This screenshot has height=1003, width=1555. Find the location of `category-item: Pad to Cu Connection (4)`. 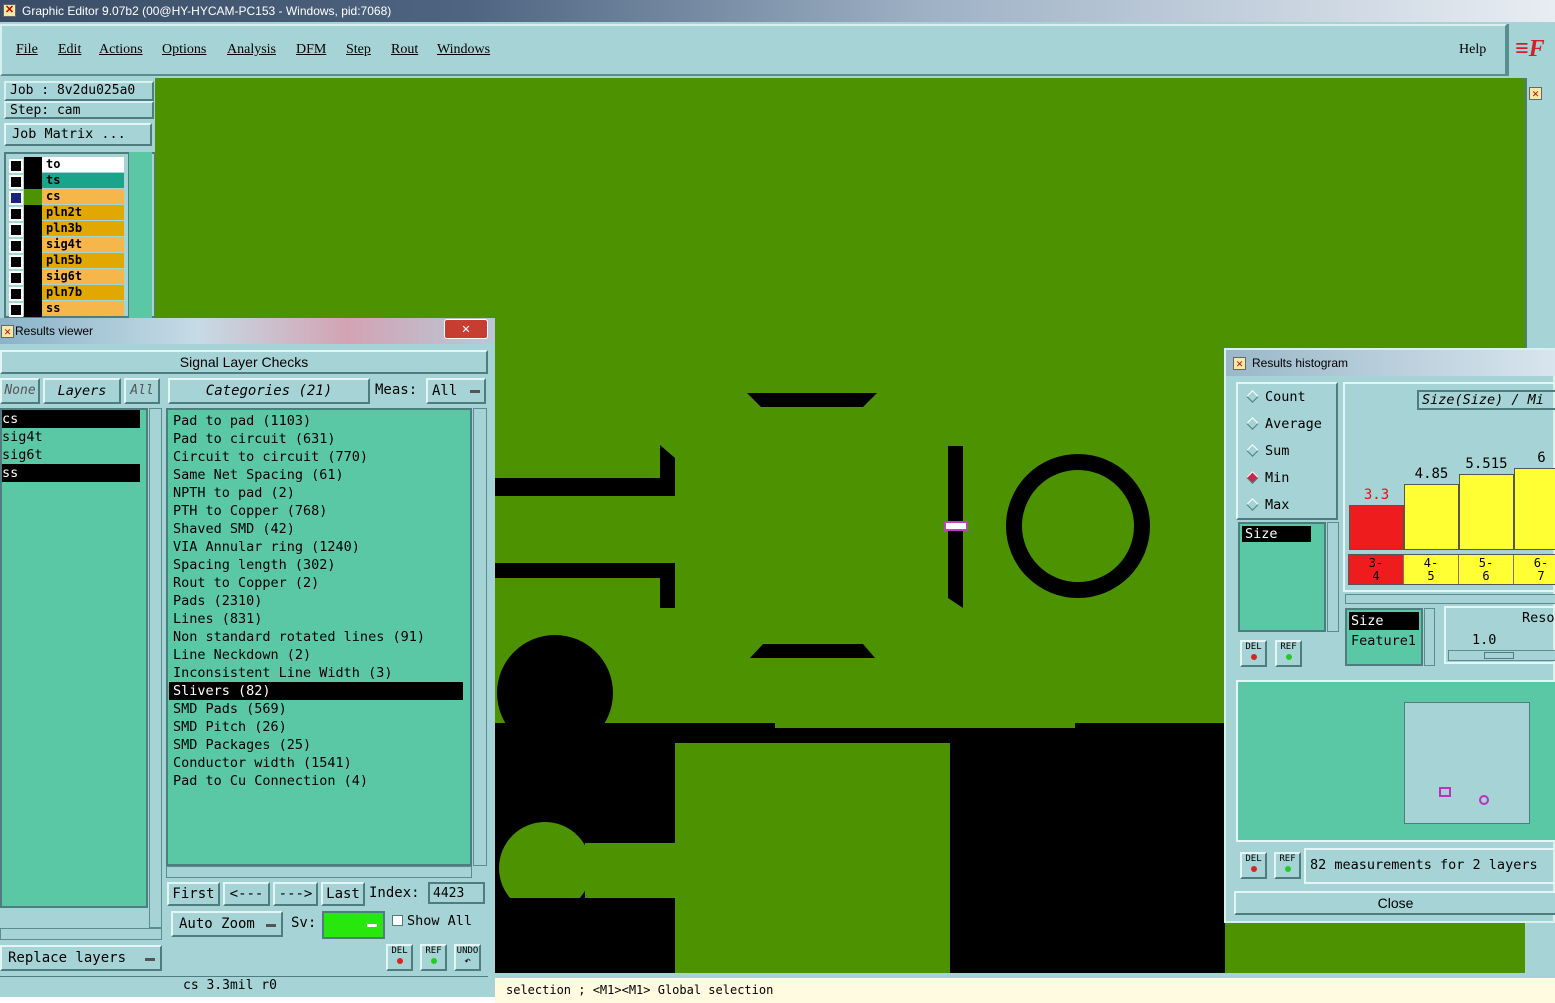

category-item: Pad to Cu Connection (4) is located at coordinates (316, 781).